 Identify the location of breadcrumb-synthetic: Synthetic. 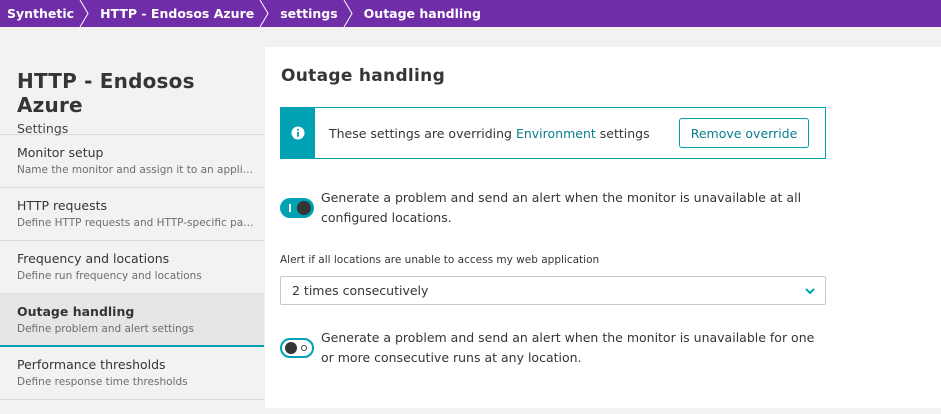
(44, 13).